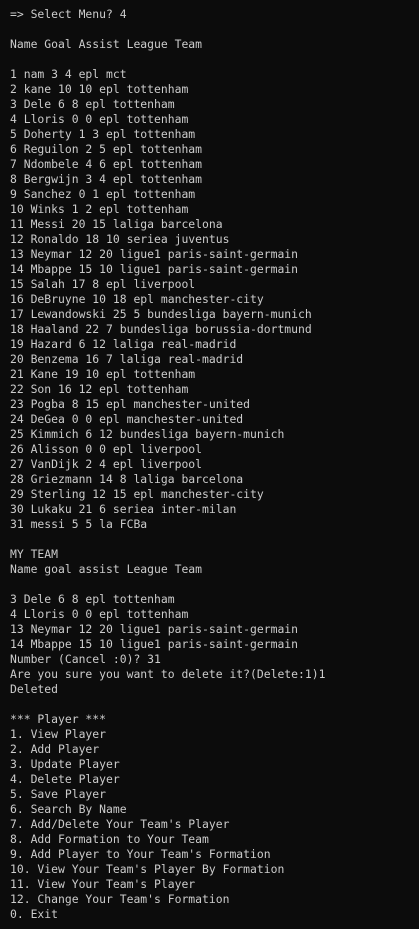 The width and height of the screenshot is (419, 929). I want to click on player-row: 10 Winks 1 2 epl tottenham, so click(99, 209).